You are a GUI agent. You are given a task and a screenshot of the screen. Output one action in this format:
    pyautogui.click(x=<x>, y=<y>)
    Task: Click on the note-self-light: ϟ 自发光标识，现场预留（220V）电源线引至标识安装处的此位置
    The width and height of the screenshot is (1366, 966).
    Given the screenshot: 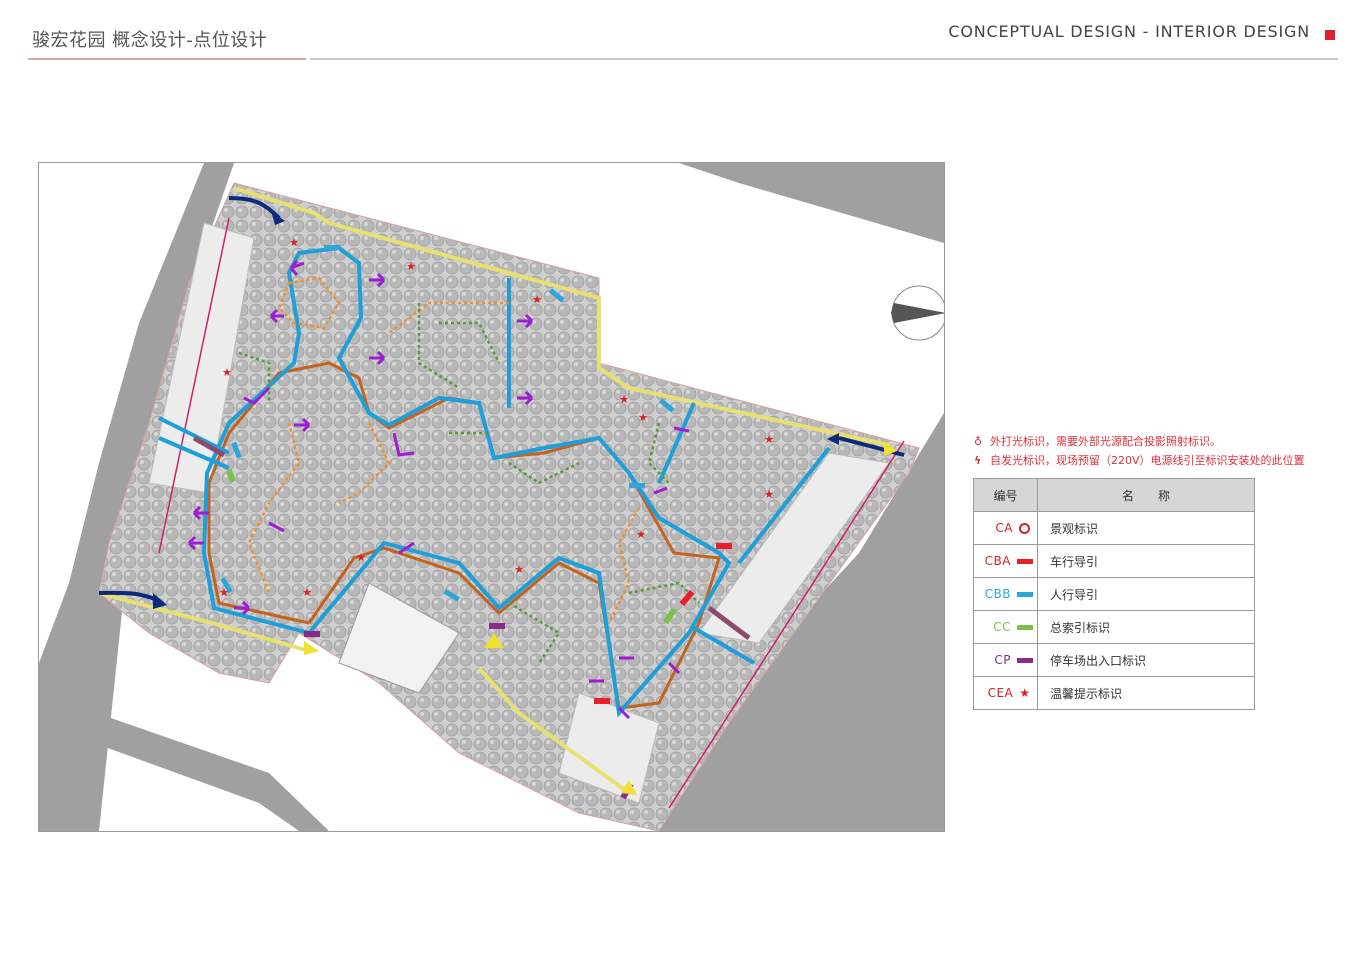 What is the action you would take?
    pyautogui.click(x=1139, y=460)
    